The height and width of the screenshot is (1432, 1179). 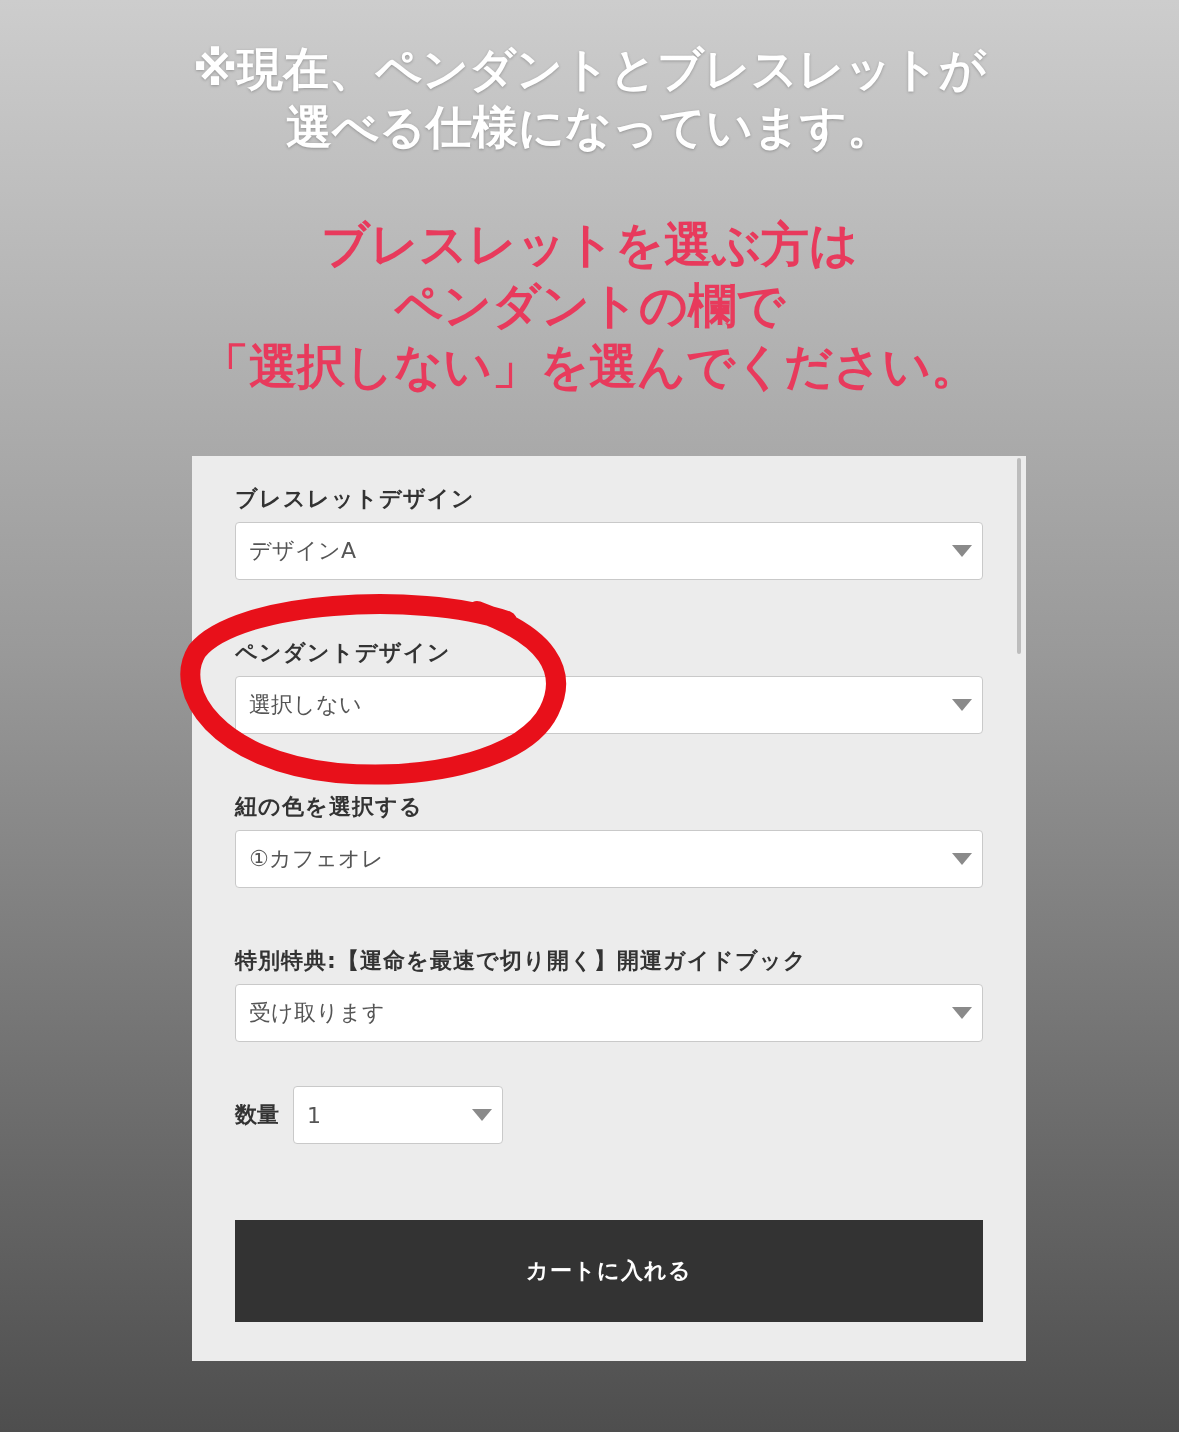 What do you see at coordinates (609, 1271) in the screenshot?
I see `add-to-cart-button: カートに入れる` at bounding box center [609, 1271].